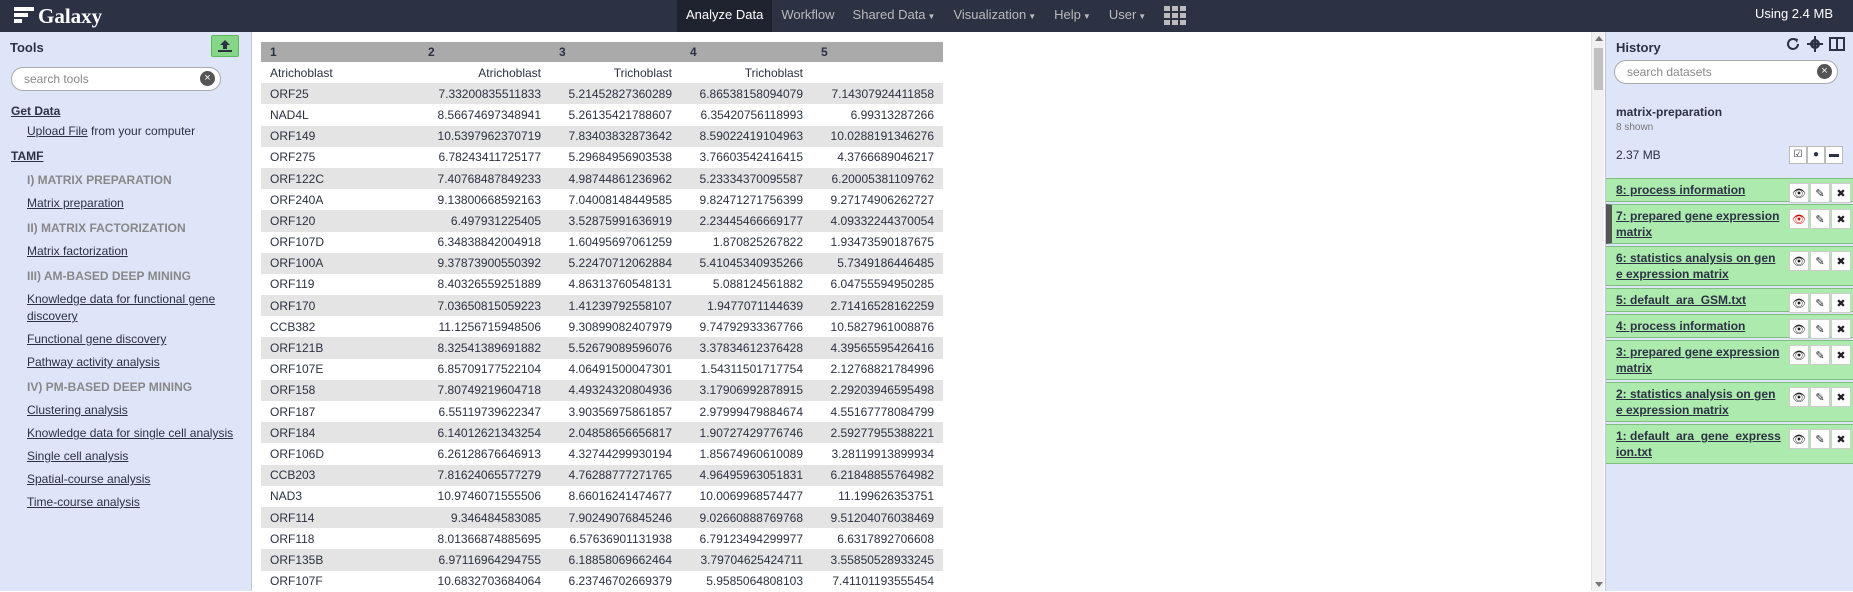 The height and width of the screenshot is (592, 1853). What do you see at coordinates (1794, 14) in the screenshot?
I see `quota-meter: Using 2.4 MB` at bounding box center [1794, 14].